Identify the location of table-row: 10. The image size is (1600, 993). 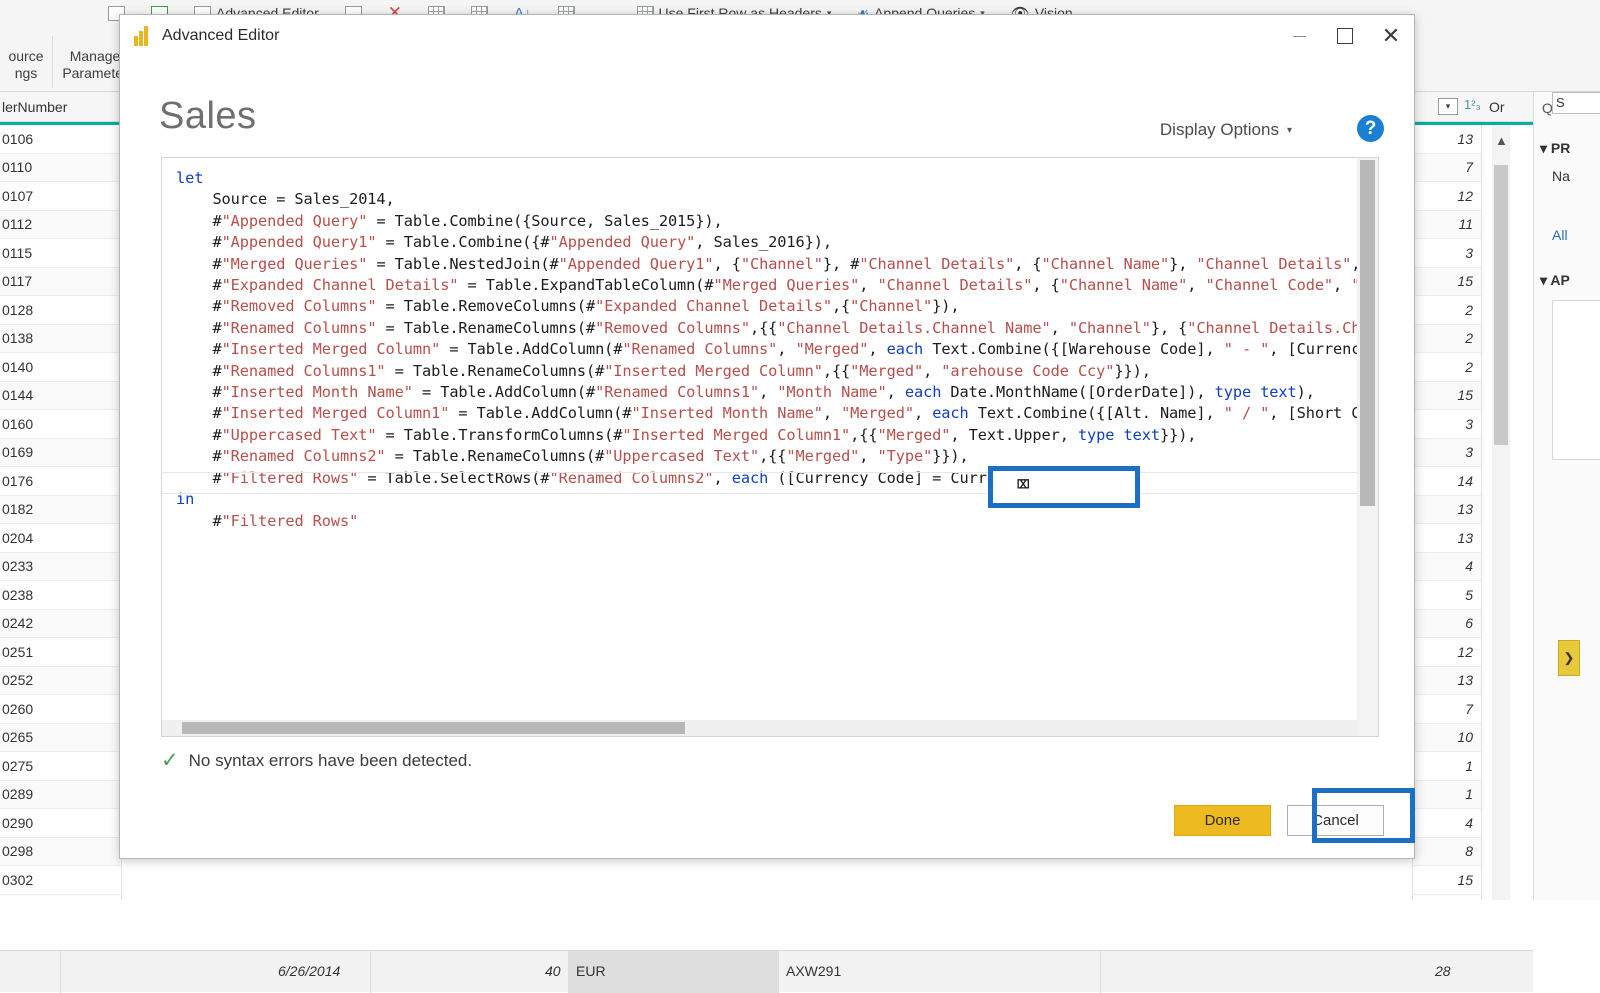
(1447, 738).